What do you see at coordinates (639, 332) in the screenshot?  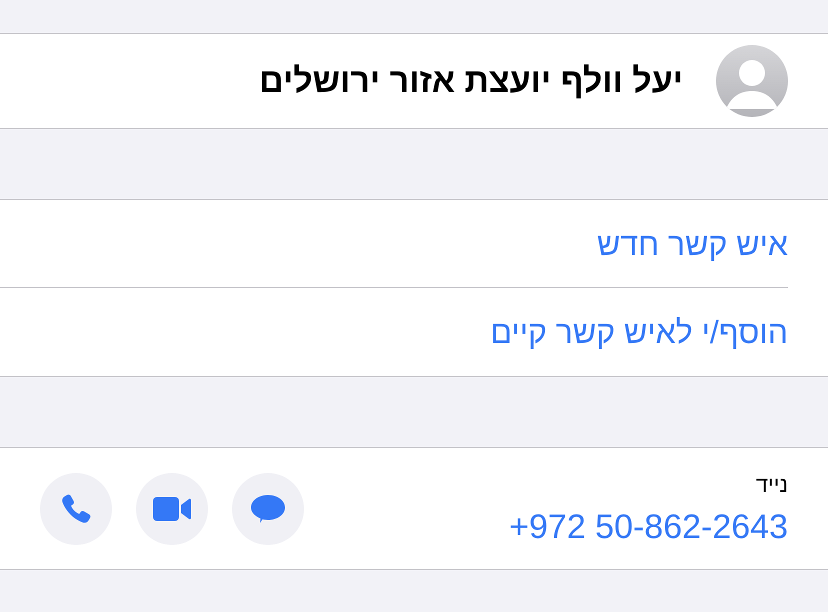 I see `action-link: הוסף/י לאיש קשר קיים` at bounding box center [639, 332].